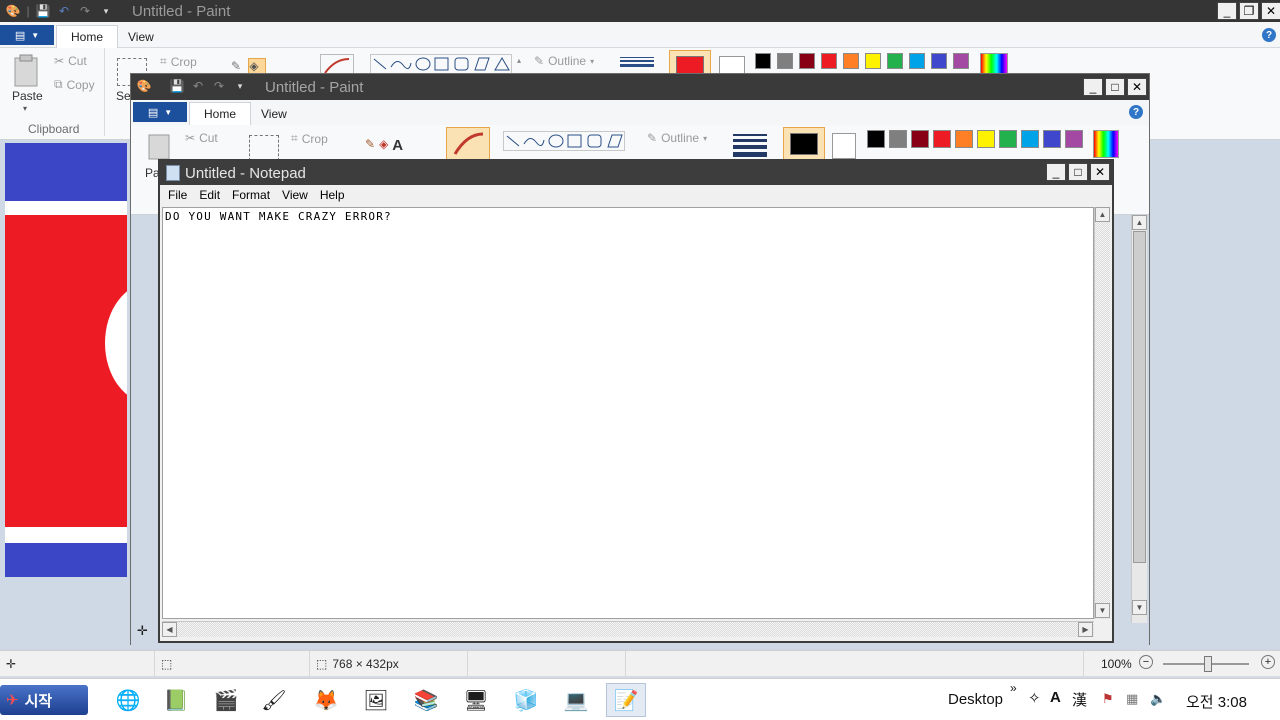  Describe the element at coordinates (27, 71) in the screenshot. I see `paste-icon` at that location.